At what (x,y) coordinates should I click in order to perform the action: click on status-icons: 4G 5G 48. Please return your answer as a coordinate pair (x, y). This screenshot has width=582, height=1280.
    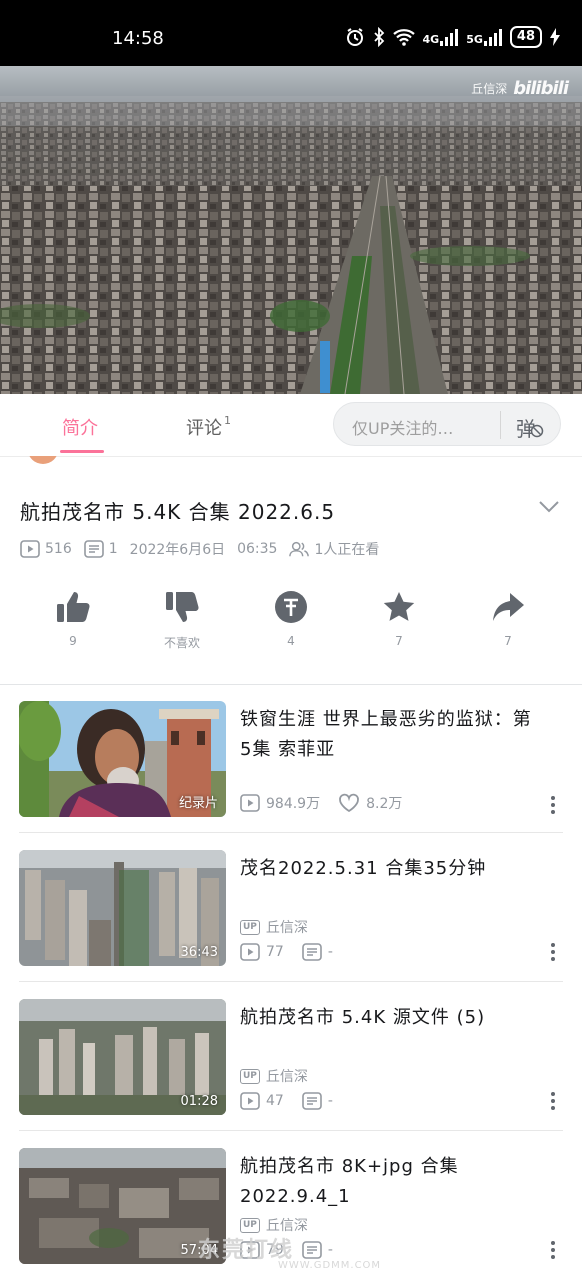
    Looking at the image, I should click on (452, 37).